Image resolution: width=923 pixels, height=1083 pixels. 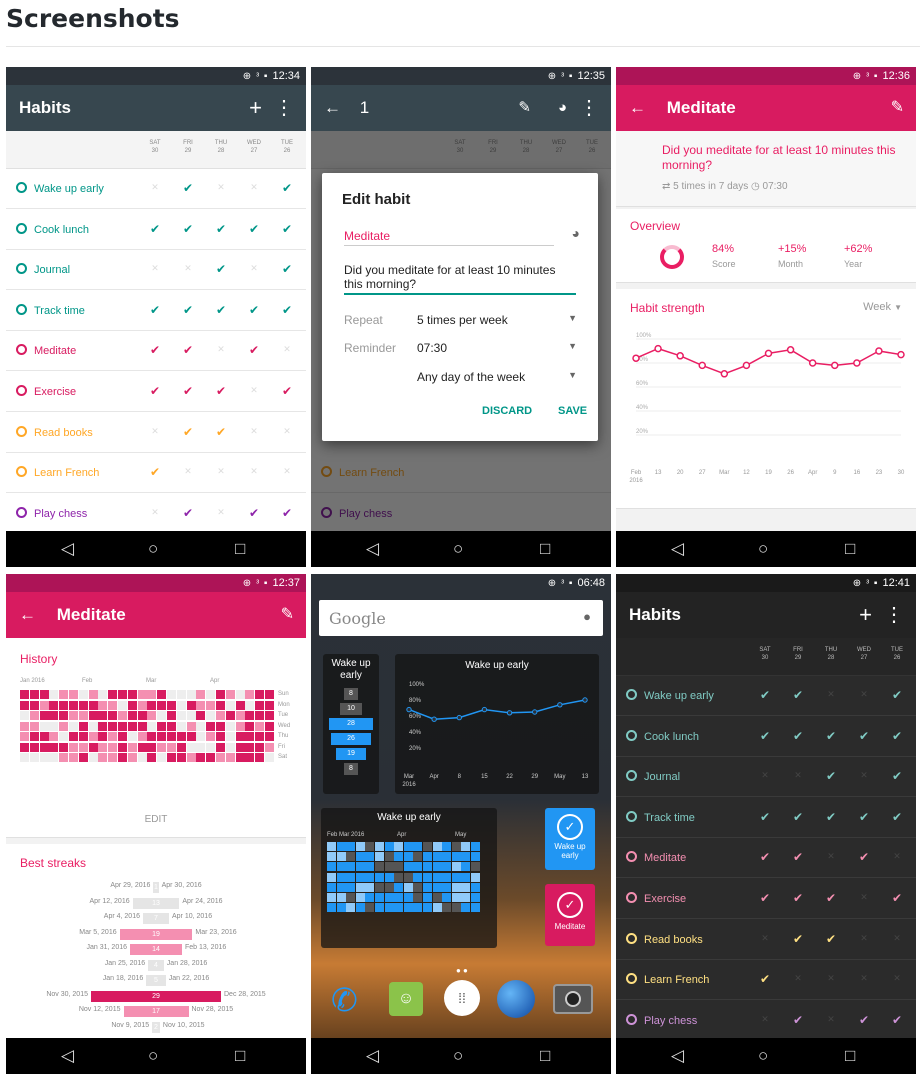 What do you see at coordinates (156, 189) in the screenshot?
I see `habit-row: Wake up early ✕ ✔ ✕ ✕ ✔` at bounding box center [156, 189].